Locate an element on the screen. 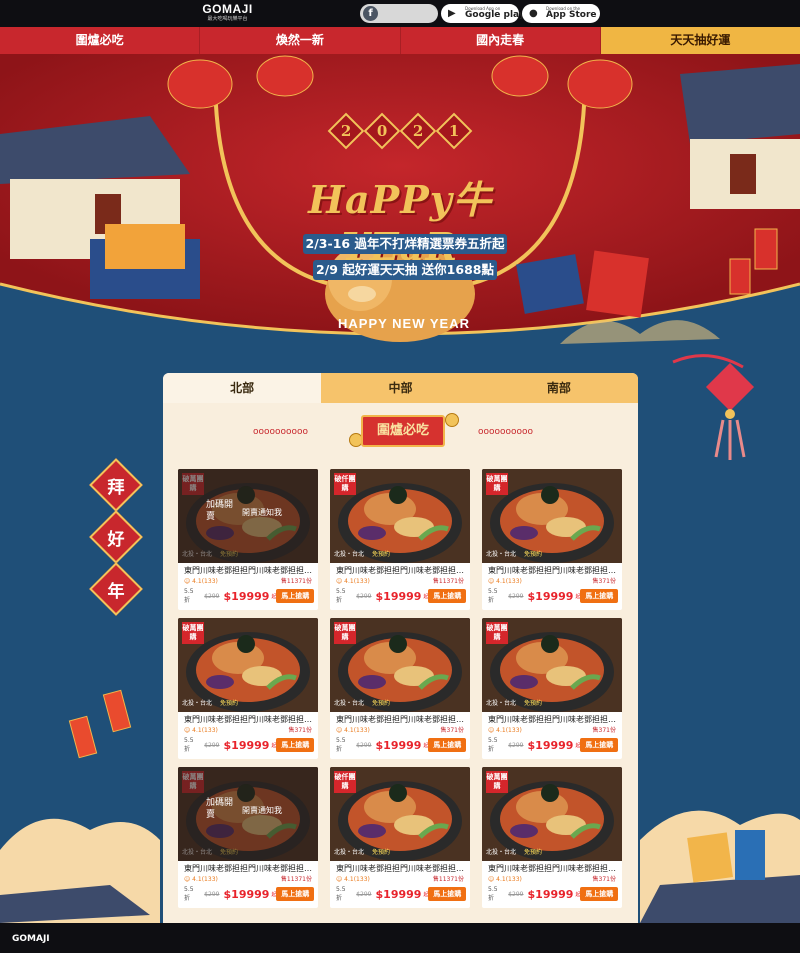  overlay-tag: 加碼開賣 is located at coordinates (220, 511).